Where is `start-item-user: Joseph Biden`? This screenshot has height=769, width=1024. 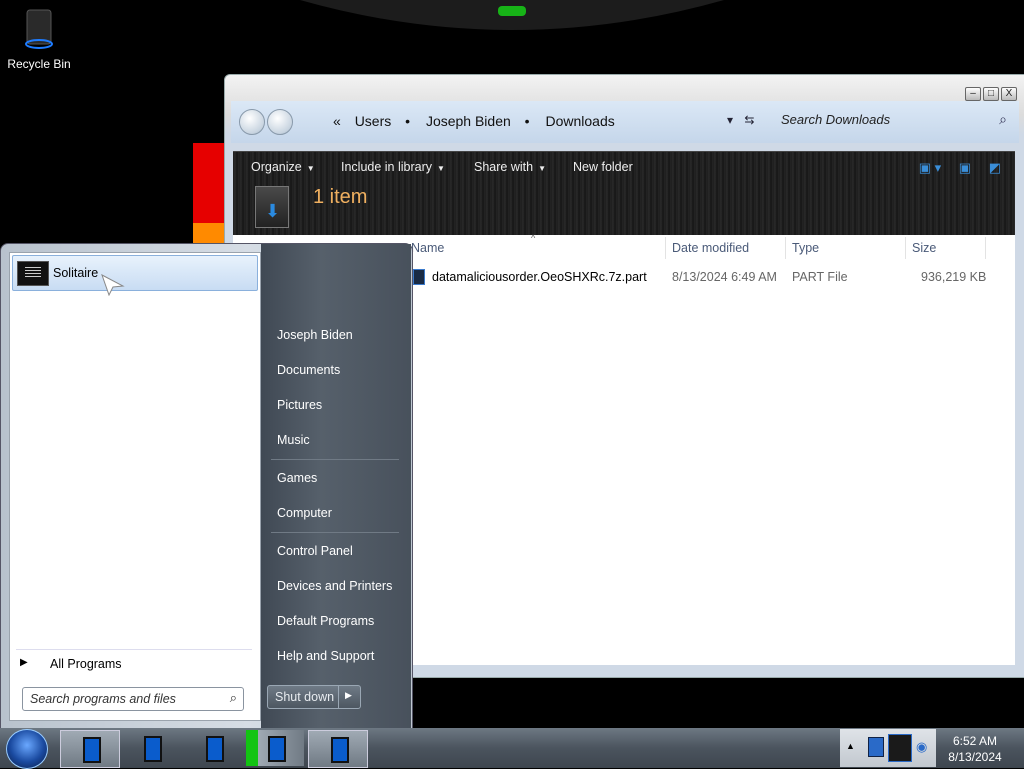
start-item-user: Joseph Biden is located at coordinates (315, 335).